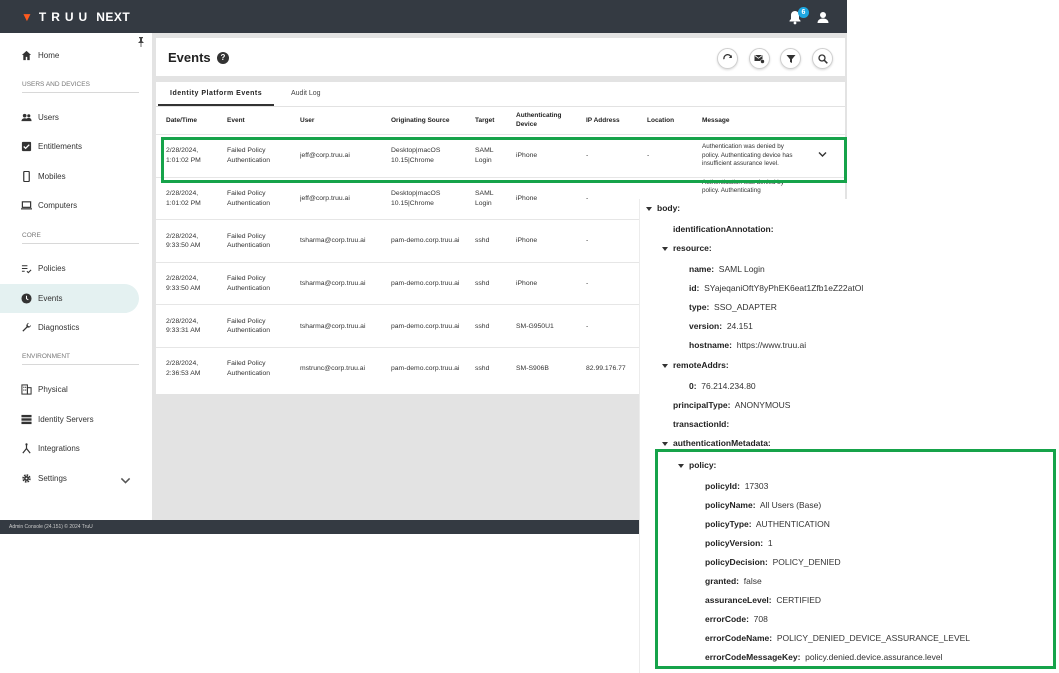  Describe the element at coordinates (26, 448) in the screenshot. I see `integration-icon` at that location.